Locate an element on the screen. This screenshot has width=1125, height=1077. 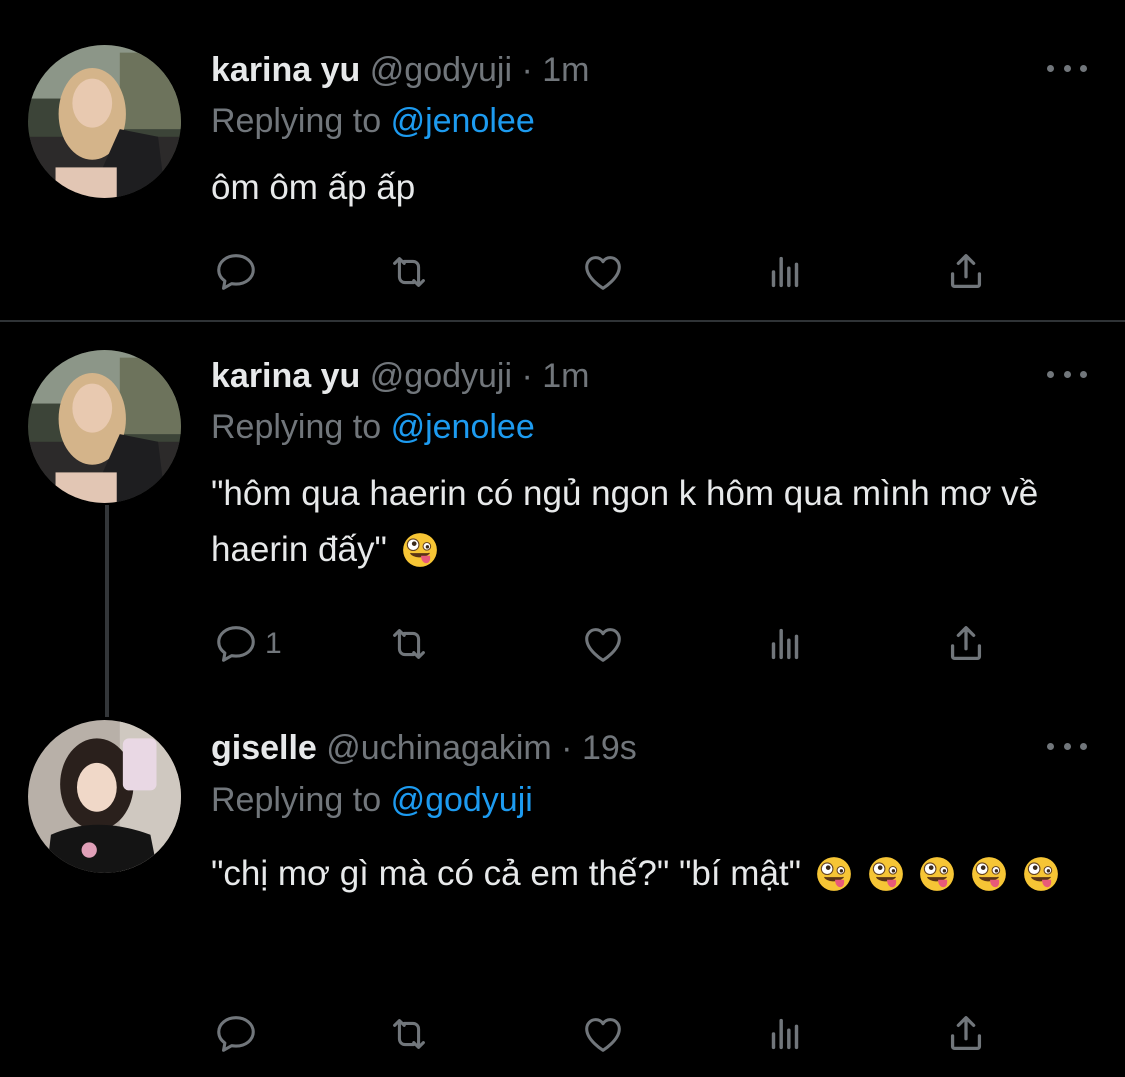
tweet-header: giselle @uchinagakim · 19s is located at coordinates (424, 748).